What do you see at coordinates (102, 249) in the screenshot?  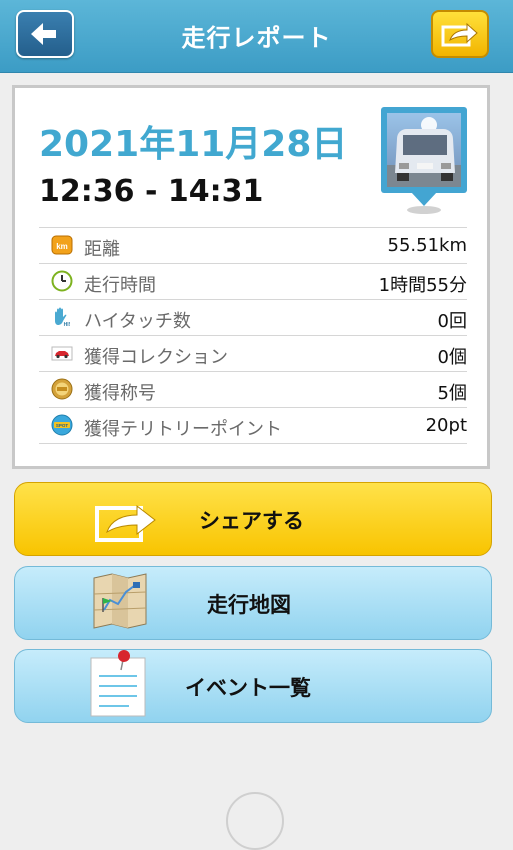 I see `stat-label: 距離` at bounding box center [102, 249].